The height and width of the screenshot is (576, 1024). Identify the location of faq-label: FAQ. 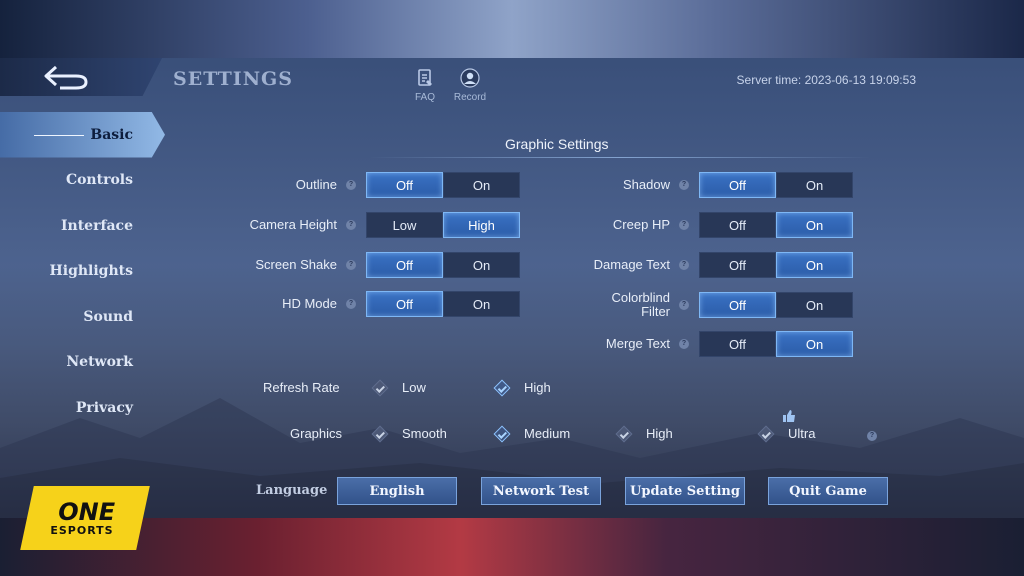
(424, 97).